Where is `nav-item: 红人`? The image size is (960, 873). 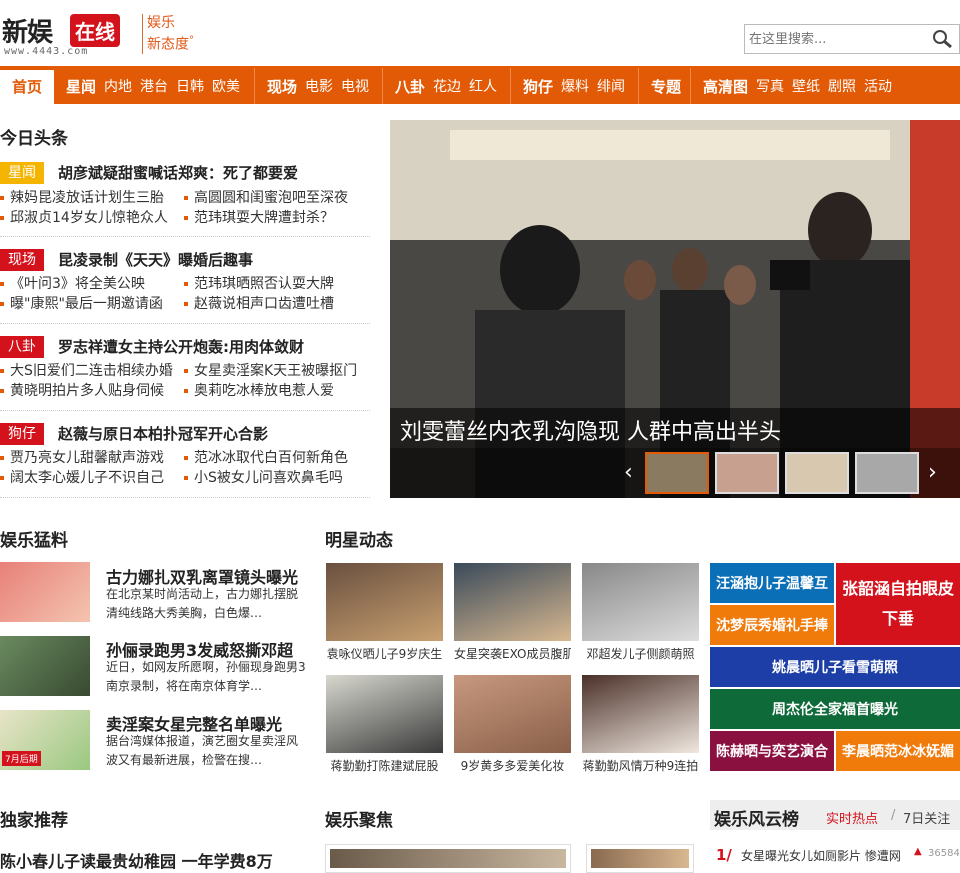
nav-item: 红人 is located at coordinates (483, 86).